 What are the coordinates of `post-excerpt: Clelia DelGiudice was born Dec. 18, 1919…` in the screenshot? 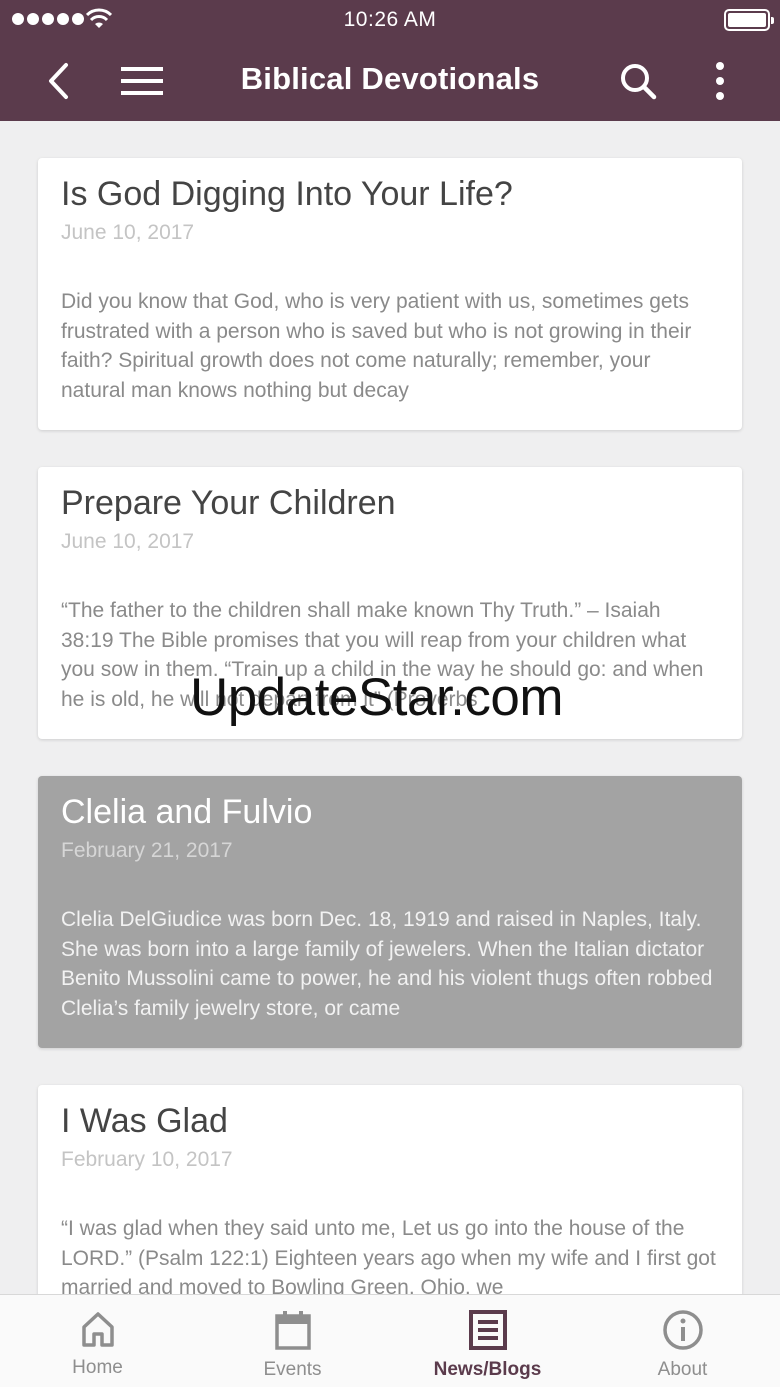 It's located at (389, 964).